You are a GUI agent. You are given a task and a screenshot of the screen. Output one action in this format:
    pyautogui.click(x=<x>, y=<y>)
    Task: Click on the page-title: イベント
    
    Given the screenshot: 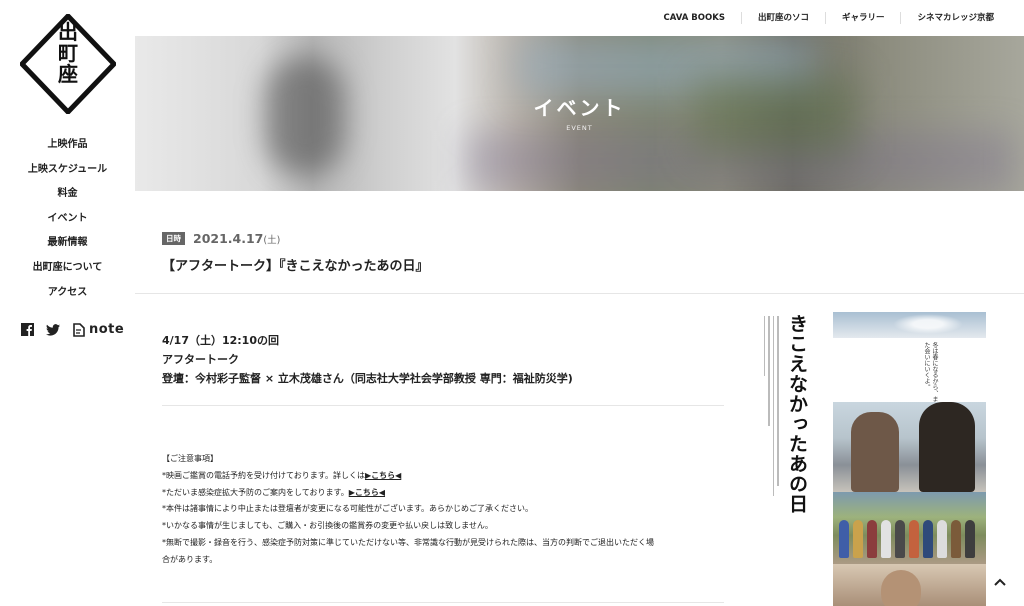 What is the action you would take?
    pyautogui.click(x=579, y=108)
    